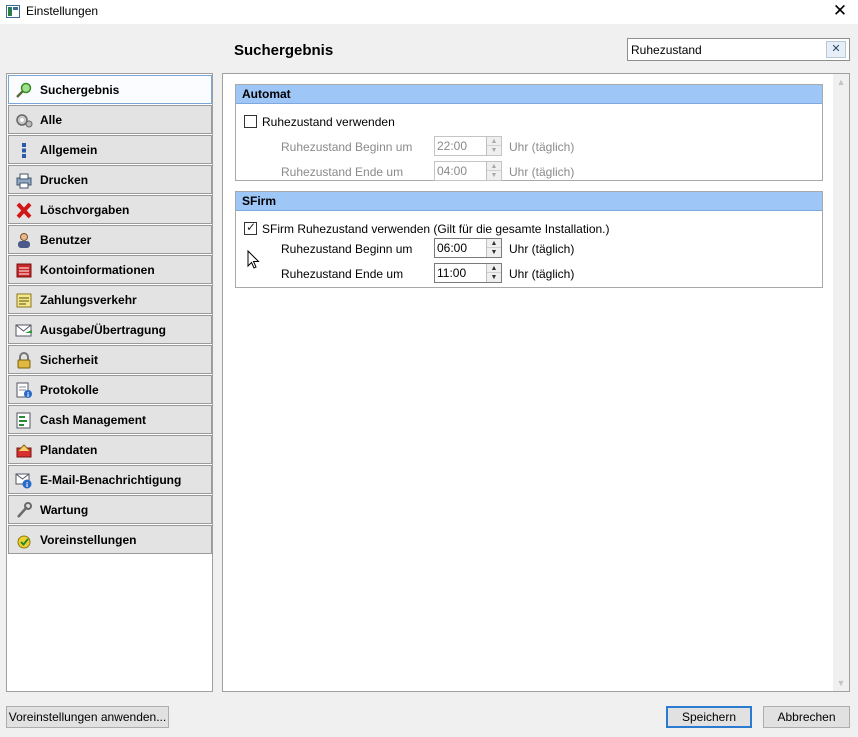 This screenshot has width=858, height=737. I want to click on checkmark-icon: ✓, so click(251, 227).